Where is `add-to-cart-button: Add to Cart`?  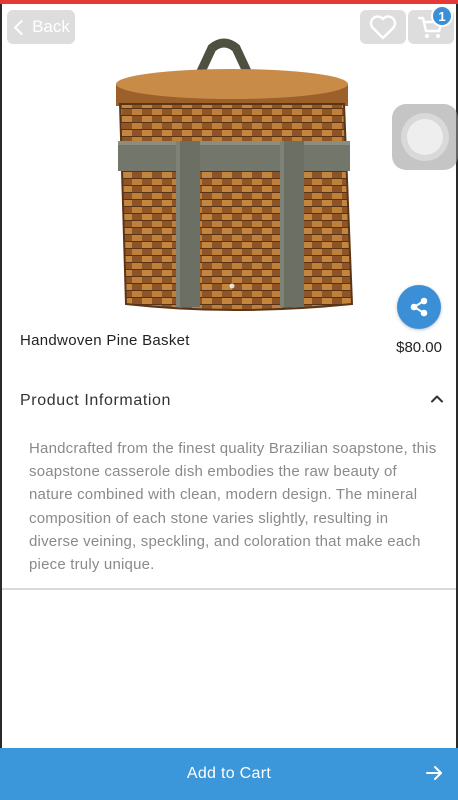
add-to-cart-button: Add to Cart is located at coordinates (229, 774).